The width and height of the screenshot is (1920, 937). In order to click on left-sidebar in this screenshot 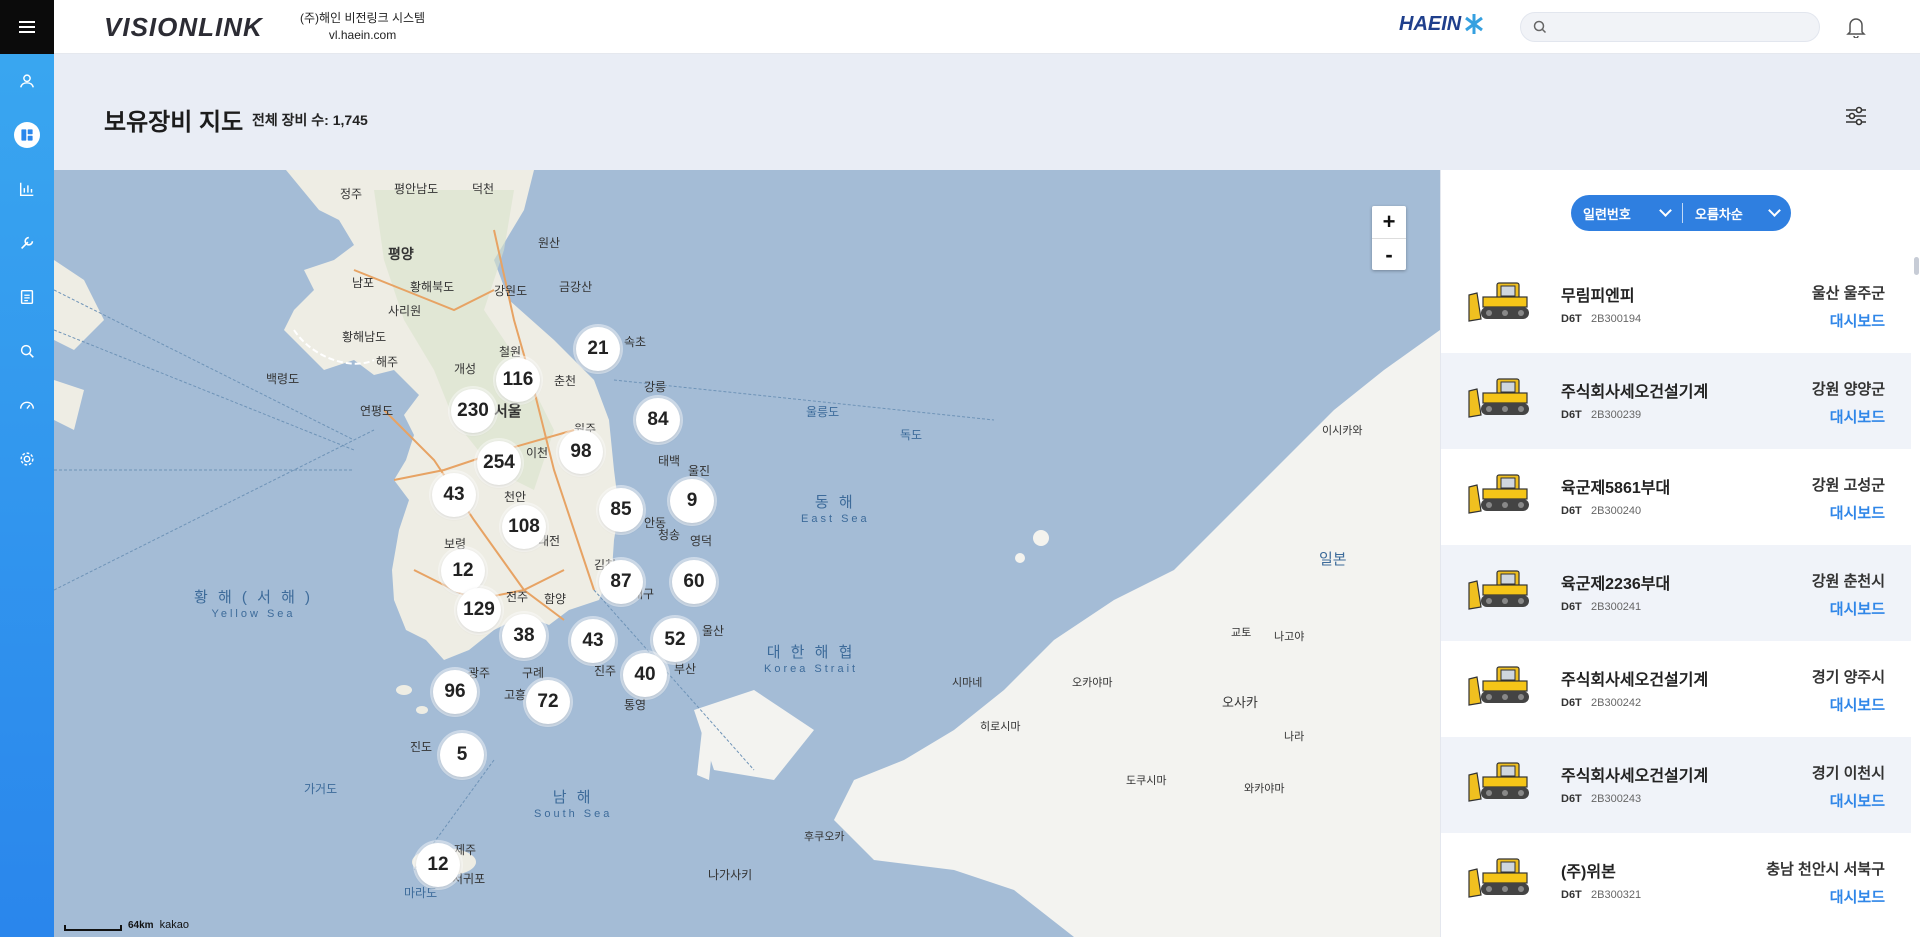, I will do `click(27, 468)`.